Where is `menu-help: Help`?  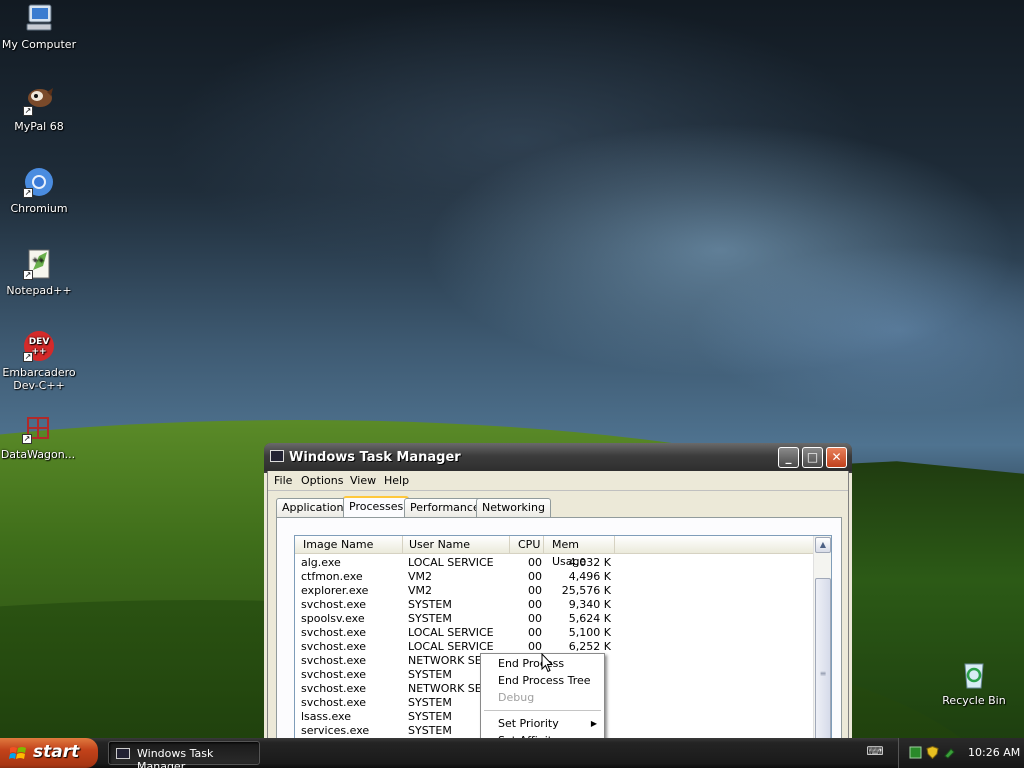
menu-help: Help is located at coordinates (396, 480).